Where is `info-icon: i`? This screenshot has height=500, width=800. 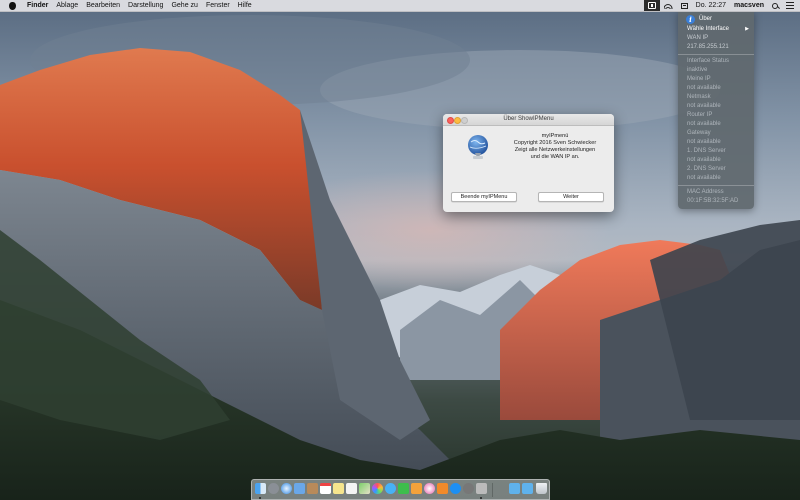
info-icon: i is located at coordinates (690, 19).